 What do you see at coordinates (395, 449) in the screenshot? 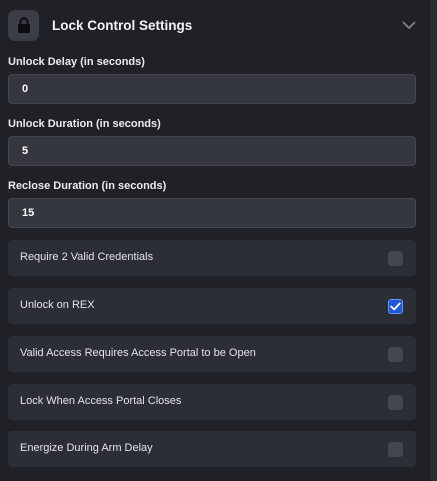
I see `energize-during-arm-delay-checkbox` at bounding box center [395, 449].